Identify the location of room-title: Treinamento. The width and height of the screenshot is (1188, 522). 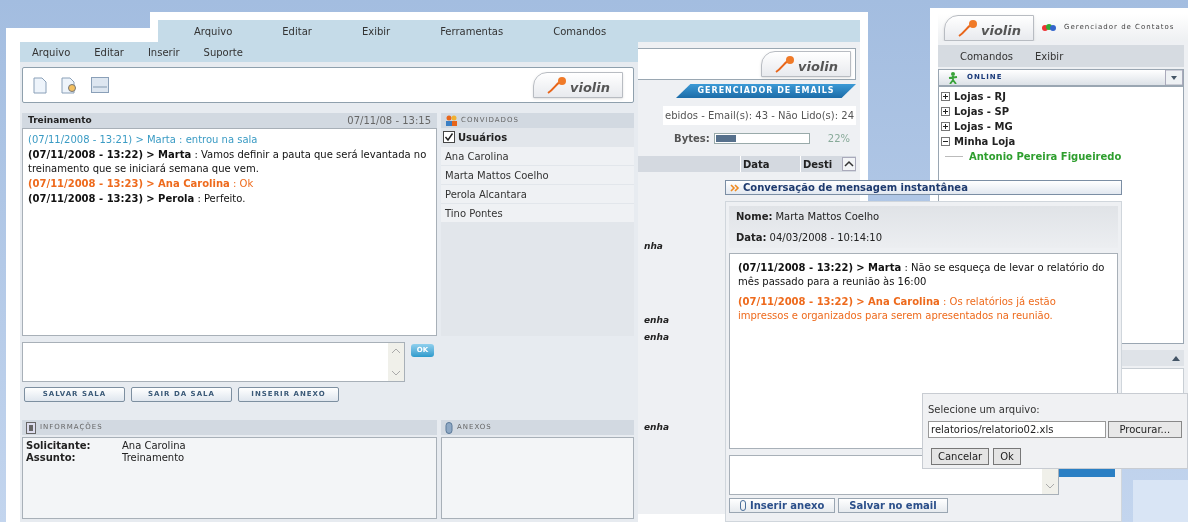
(60, 120).